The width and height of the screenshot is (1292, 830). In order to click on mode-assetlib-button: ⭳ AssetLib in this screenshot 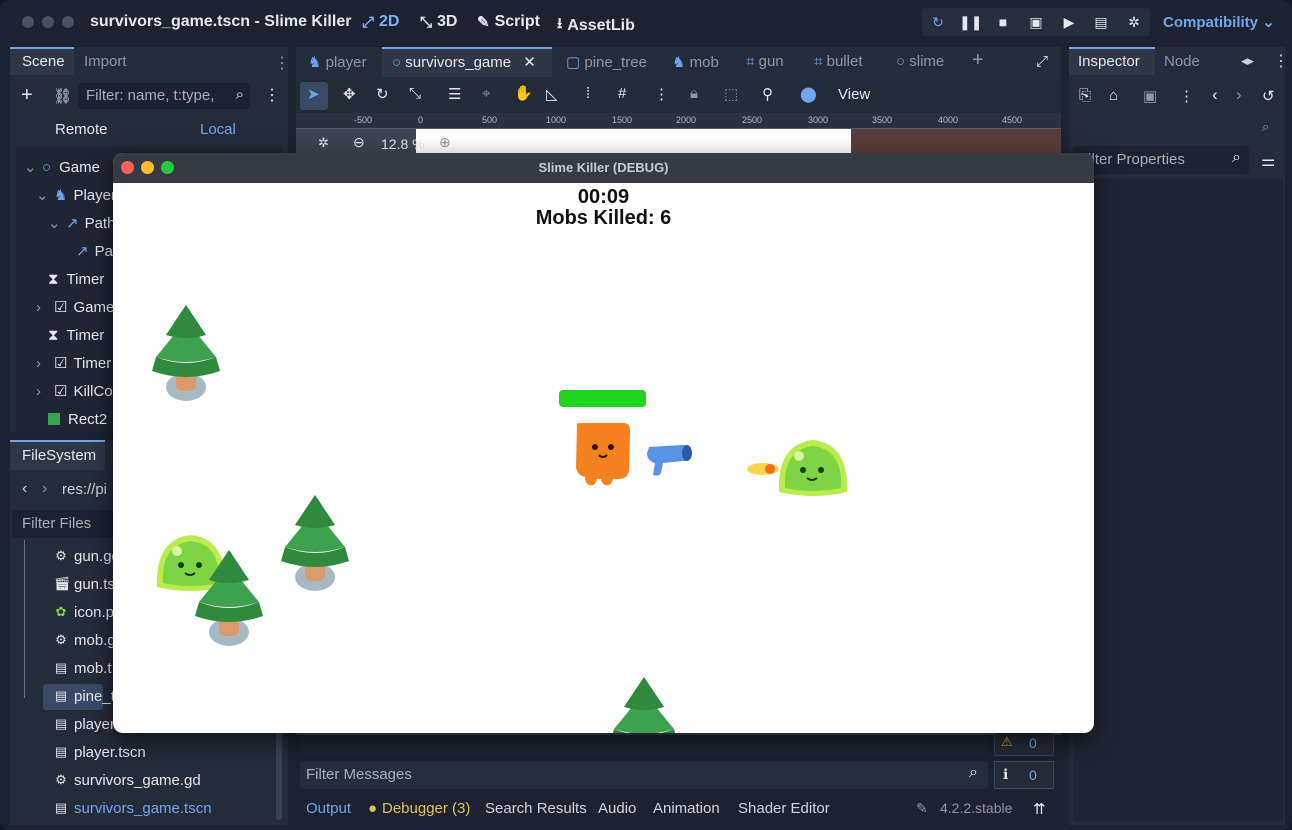, I will do `click(596, 25)`.